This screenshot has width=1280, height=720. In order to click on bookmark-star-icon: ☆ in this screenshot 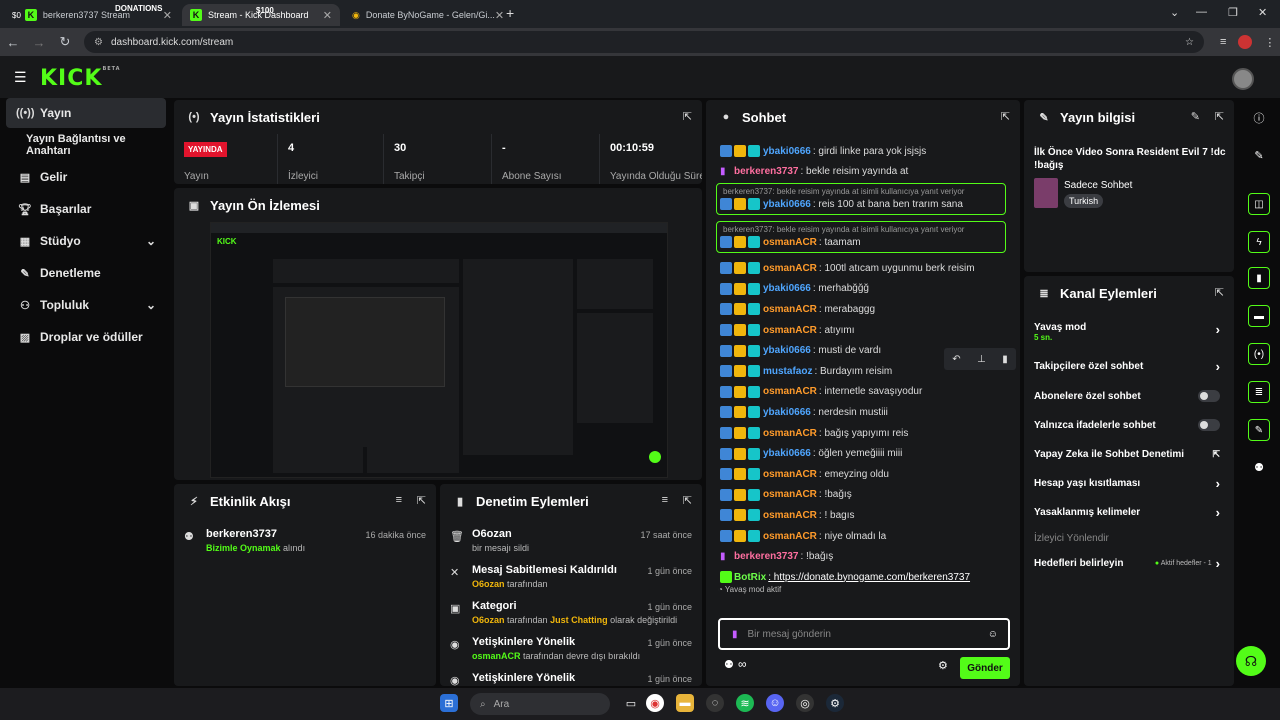, I will do `click(1189, 42)`.